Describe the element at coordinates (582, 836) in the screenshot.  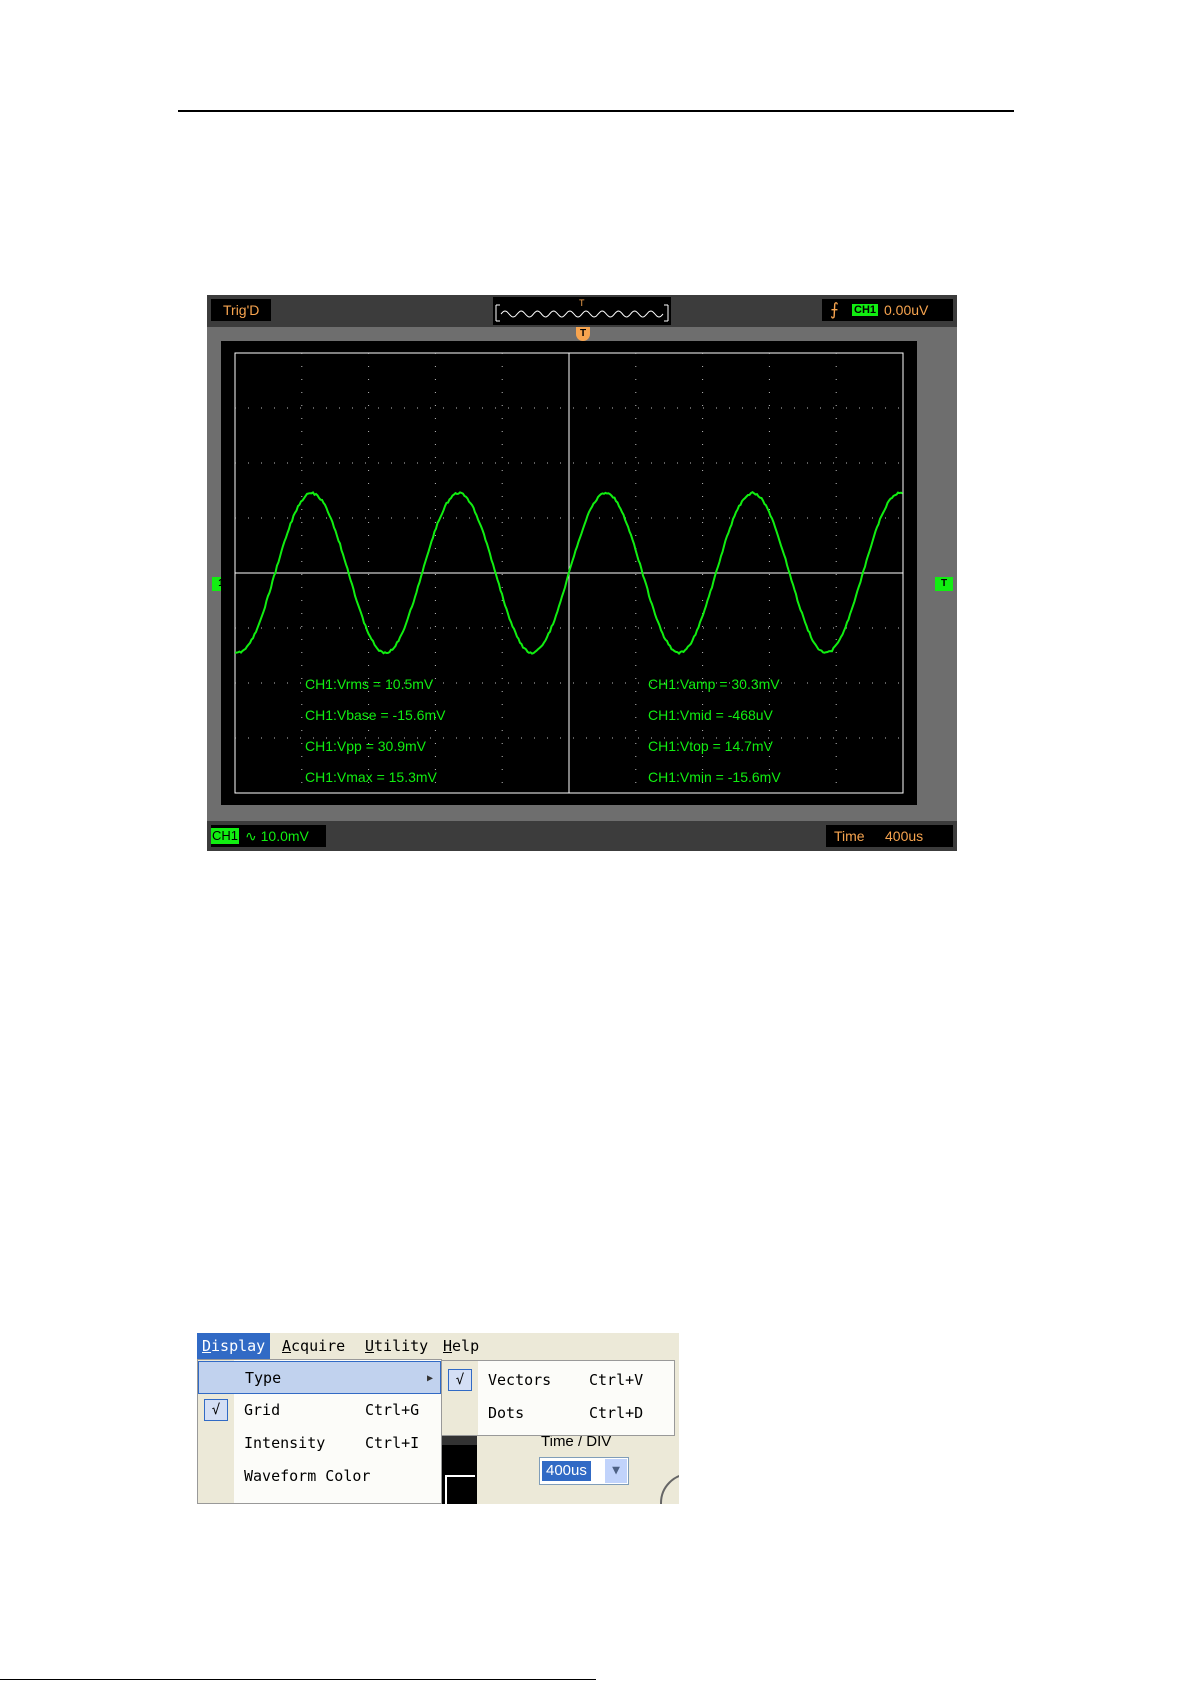
I see `scope-bottom-bar: CH1 ∿ 10.0mV Time 400us` at that location.